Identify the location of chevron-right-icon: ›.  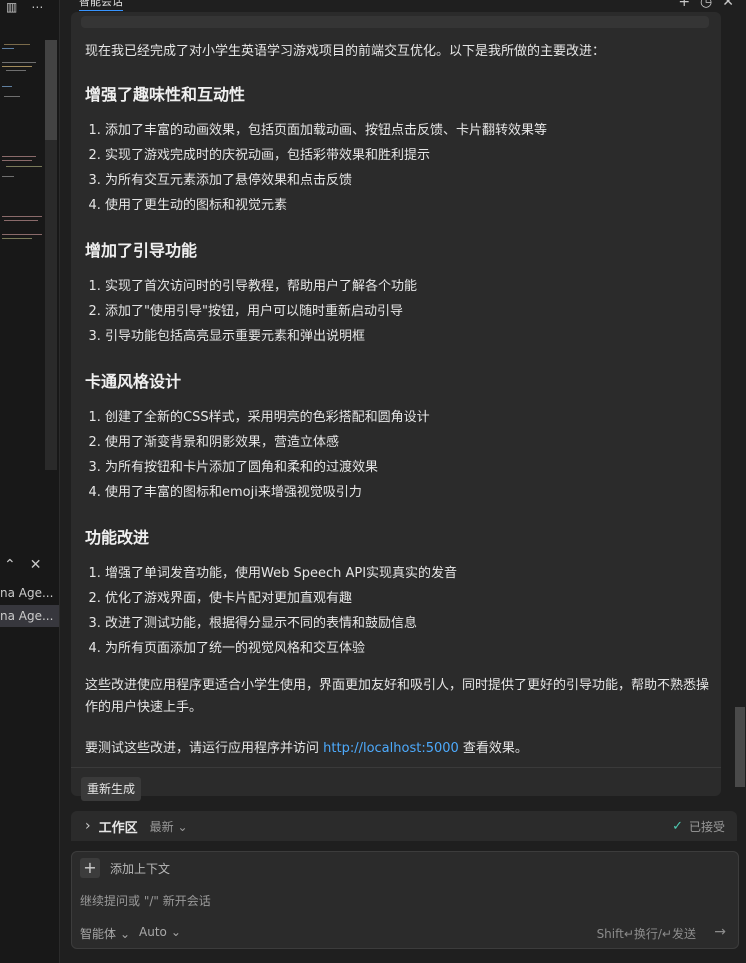
(88, 826).